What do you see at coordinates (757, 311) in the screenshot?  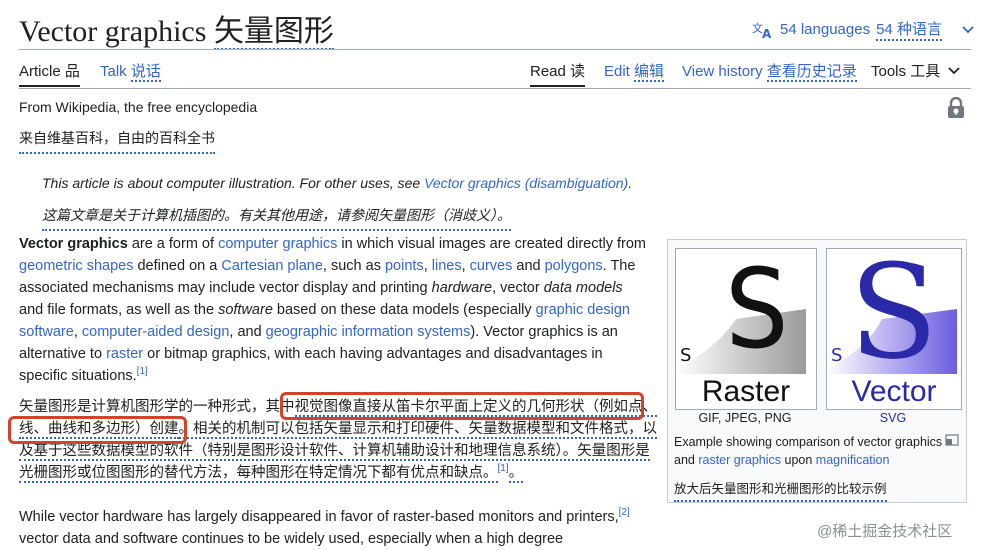 I see `raster-letter: S` at bounding box center [757, 311].